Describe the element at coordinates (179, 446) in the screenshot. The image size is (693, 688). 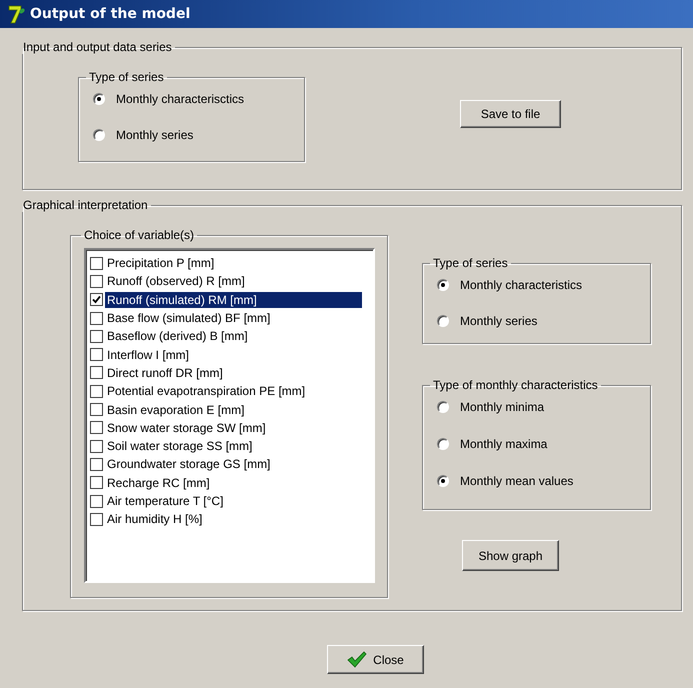
I see `list-item: Soil water storage SS [mm]` at that location.